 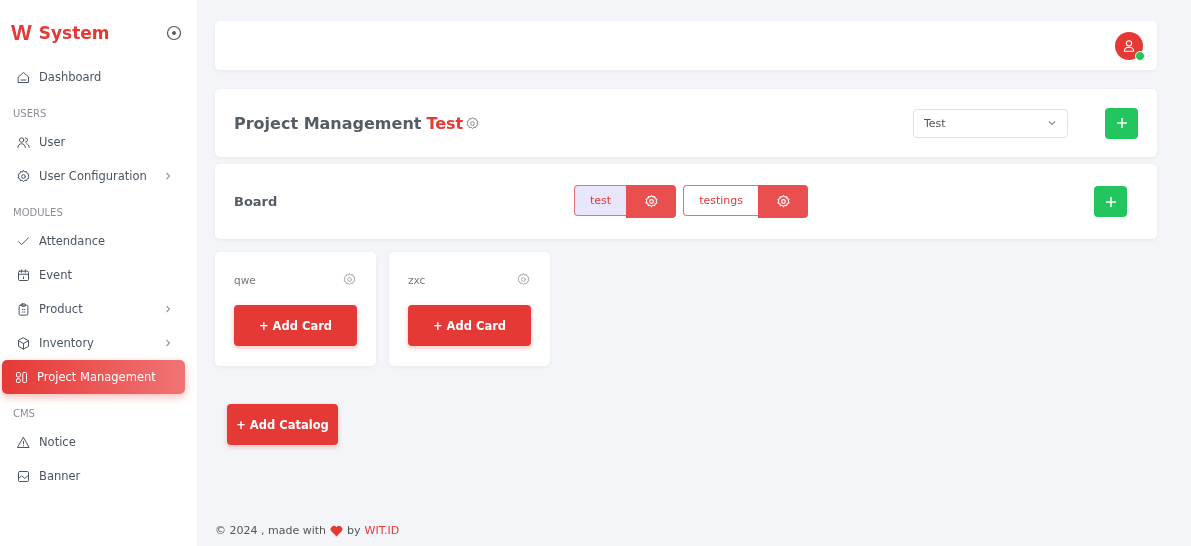 What do you see at coordinates (93, 176) in the screenshot?
I see `sidebar-item: User Configuration` at bounding box center [93, 176].